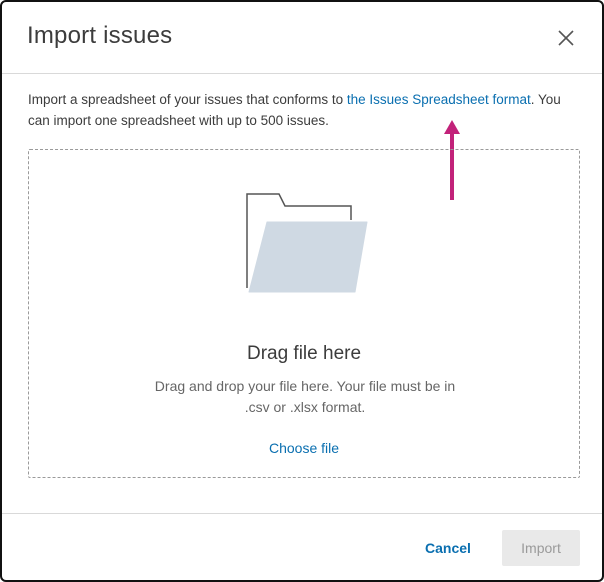  I want to click on footer-divider, so click(302, 513).